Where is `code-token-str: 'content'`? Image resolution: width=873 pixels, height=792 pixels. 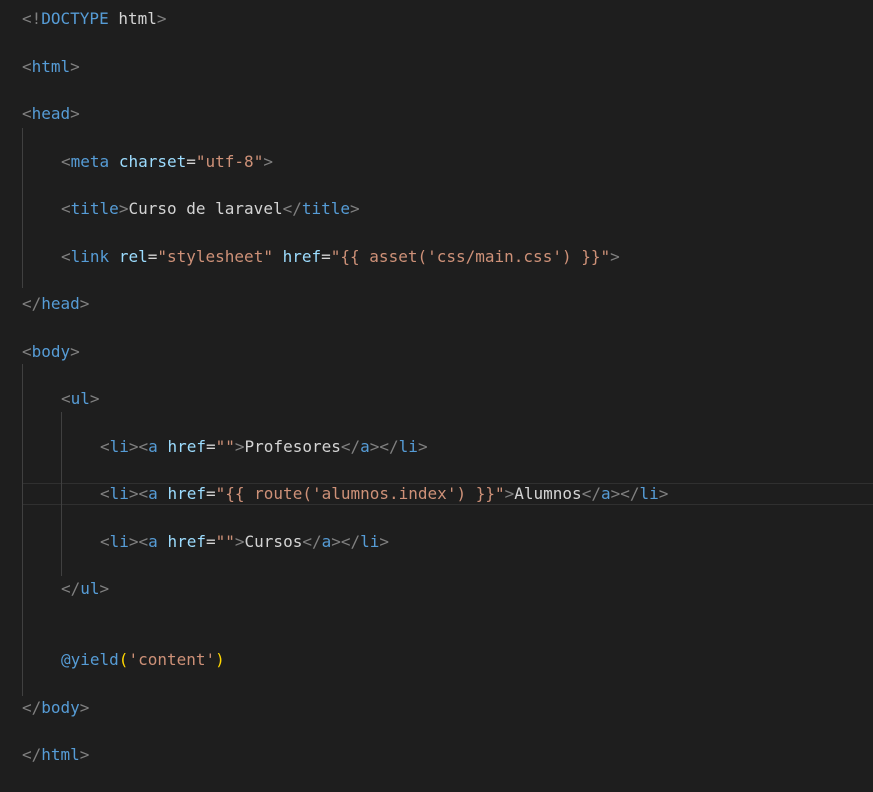 code-token-str: 'content' is located at coordinates (172, 659).